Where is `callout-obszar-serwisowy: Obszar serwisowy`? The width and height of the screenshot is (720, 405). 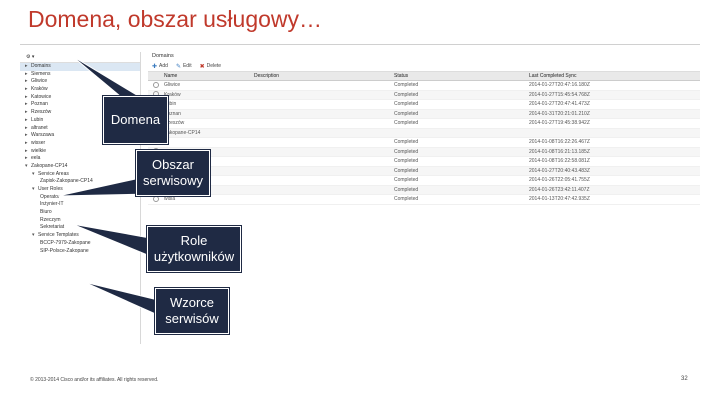 callout-obszar-serwisowy: Obszar serwisowy is located at coordinates (173, 173).